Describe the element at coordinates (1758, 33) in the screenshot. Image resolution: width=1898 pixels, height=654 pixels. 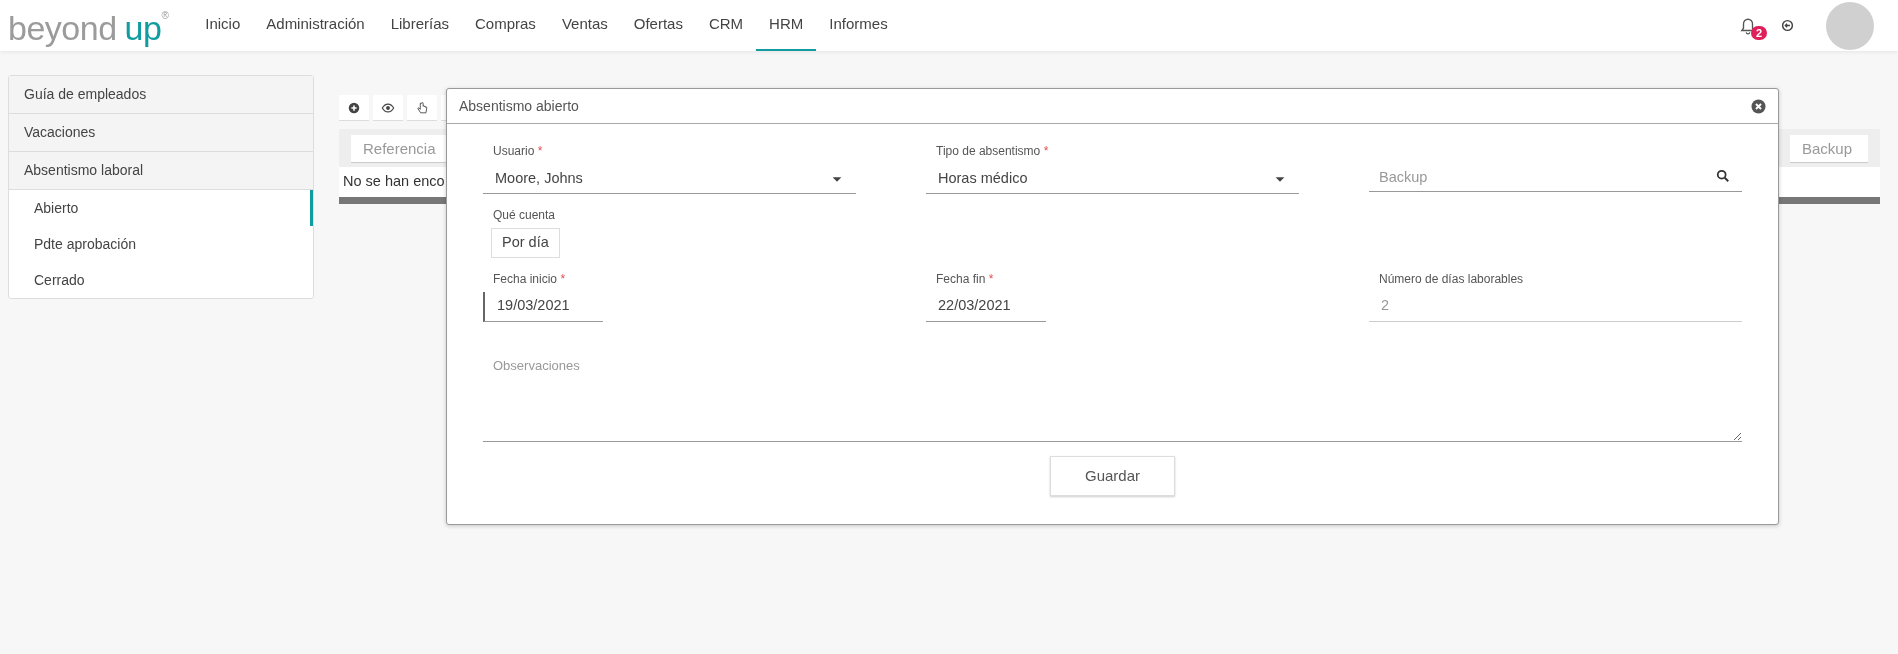
I see `notification-count: 2` at that location.